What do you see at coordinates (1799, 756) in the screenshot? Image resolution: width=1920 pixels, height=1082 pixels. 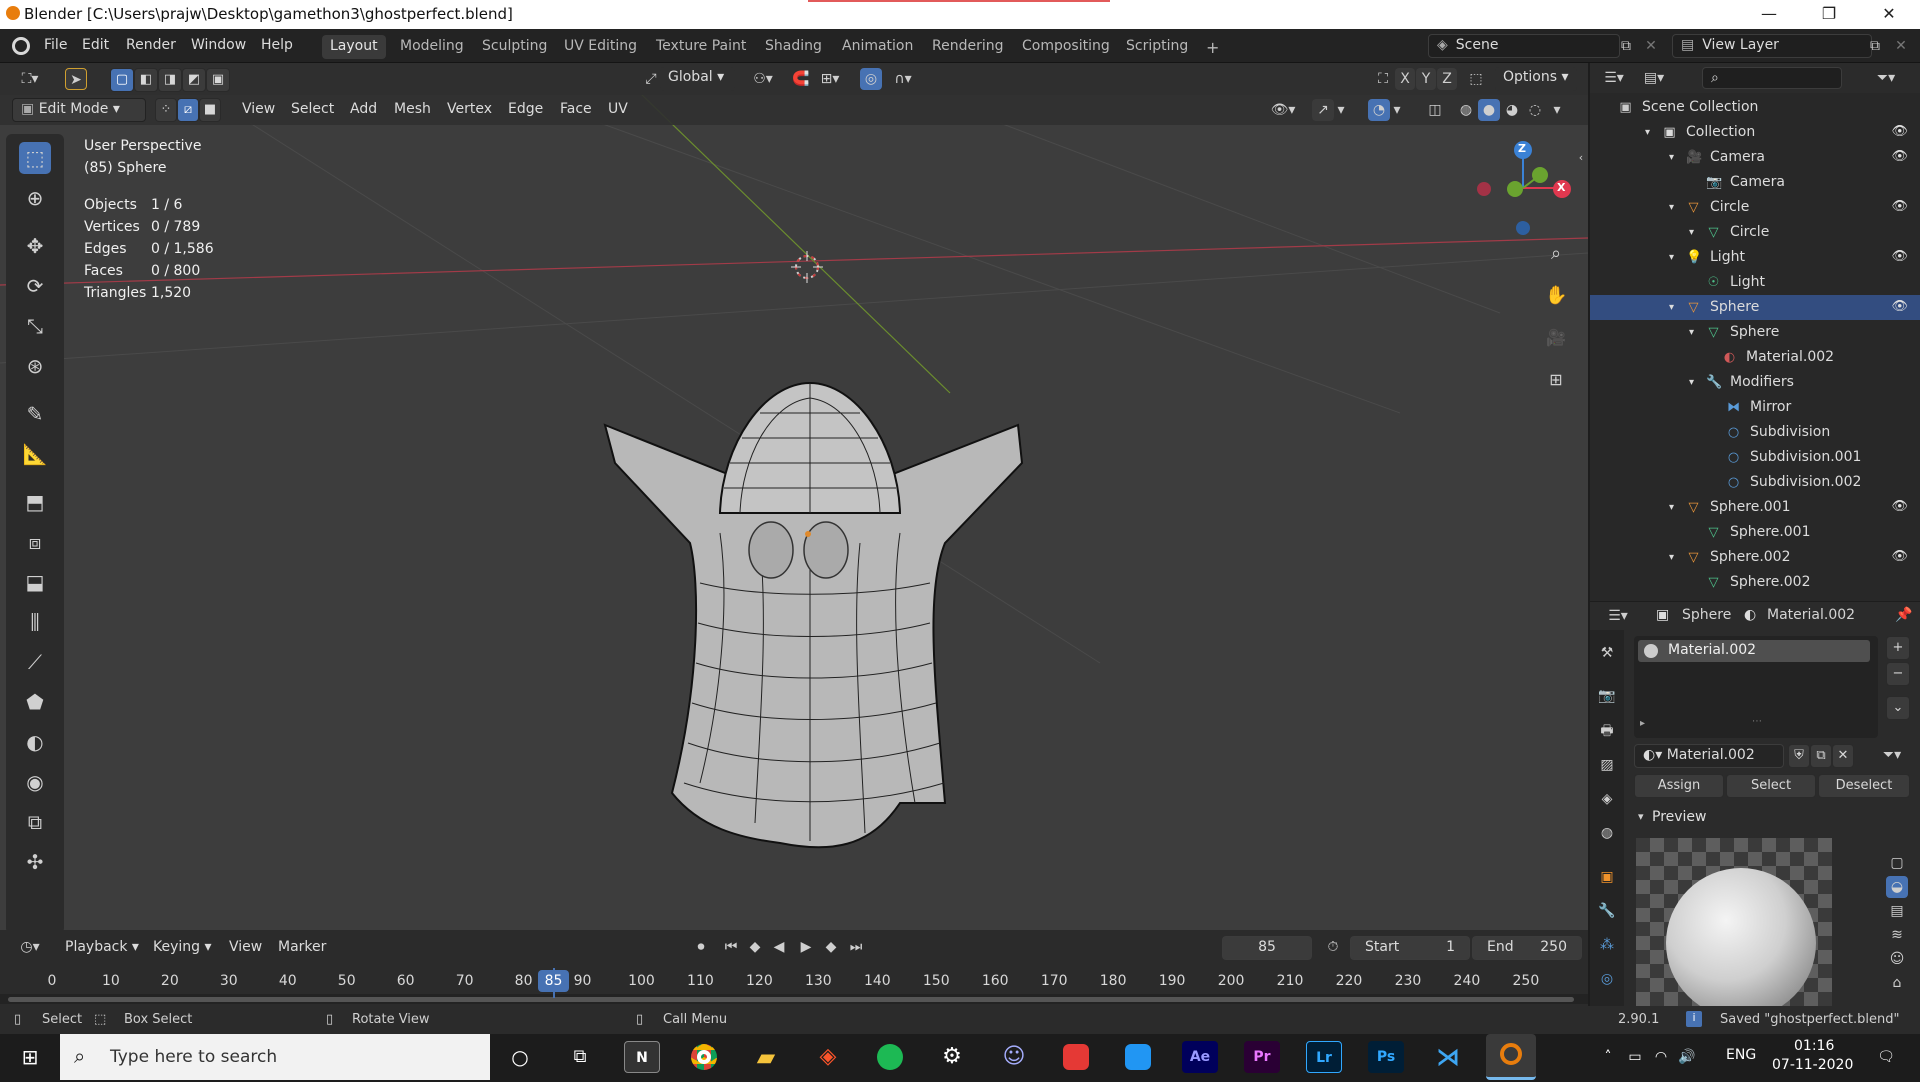 I see `fake-user-icon: ⛨` at bounding box center [1799, 756].